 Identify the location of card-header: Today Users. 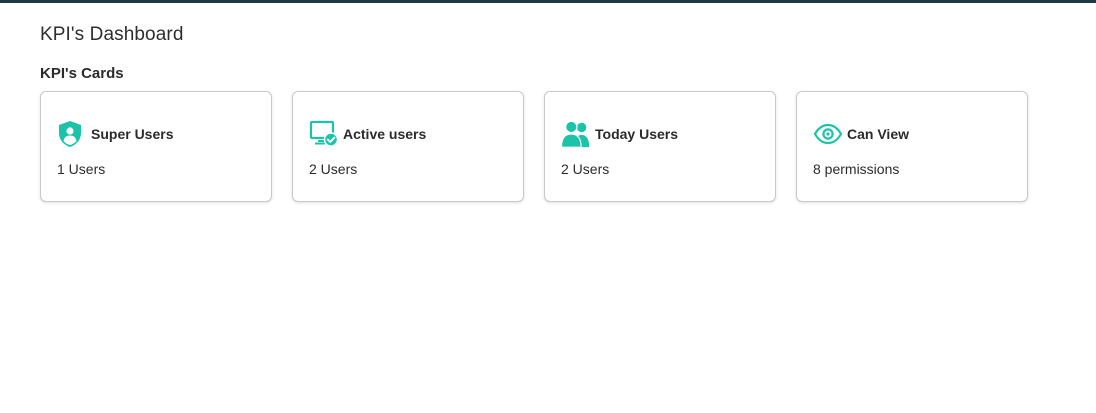
(660, 134).